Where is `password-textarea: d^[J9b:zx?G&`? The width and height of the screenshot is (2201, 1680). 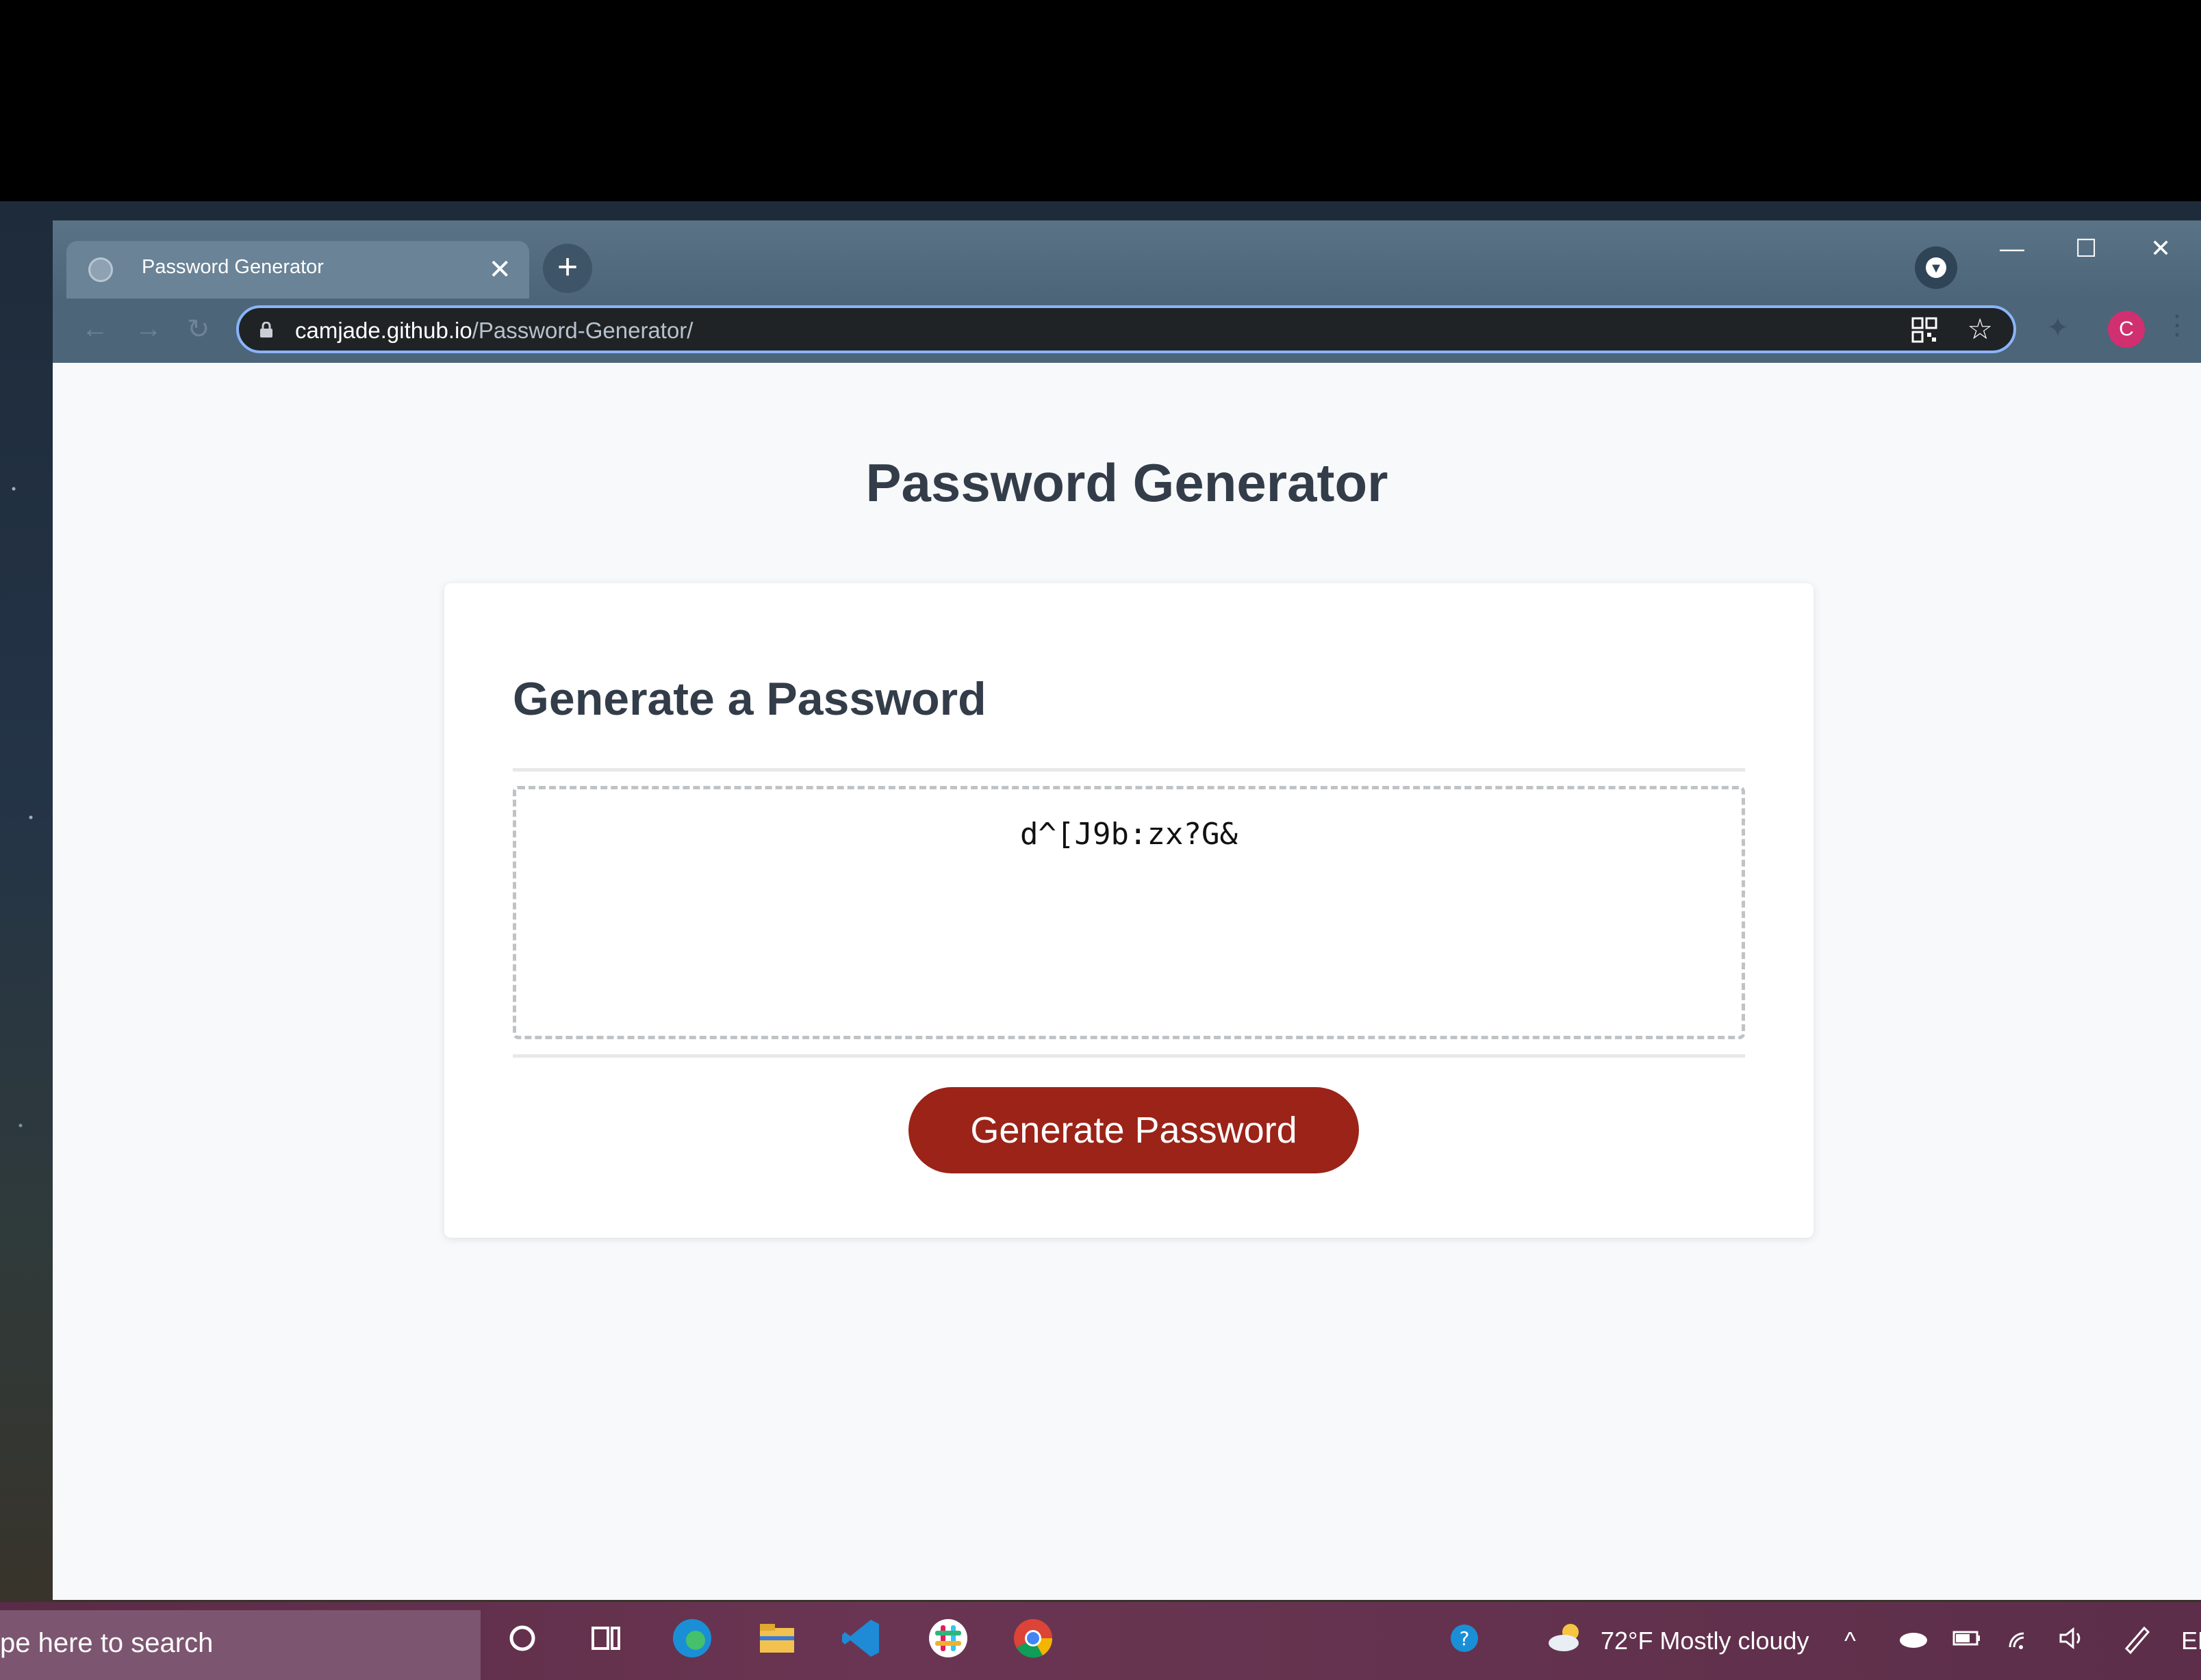 password-textarea: d^[J9b:zx?G& is located at coordinates (1129, 912).